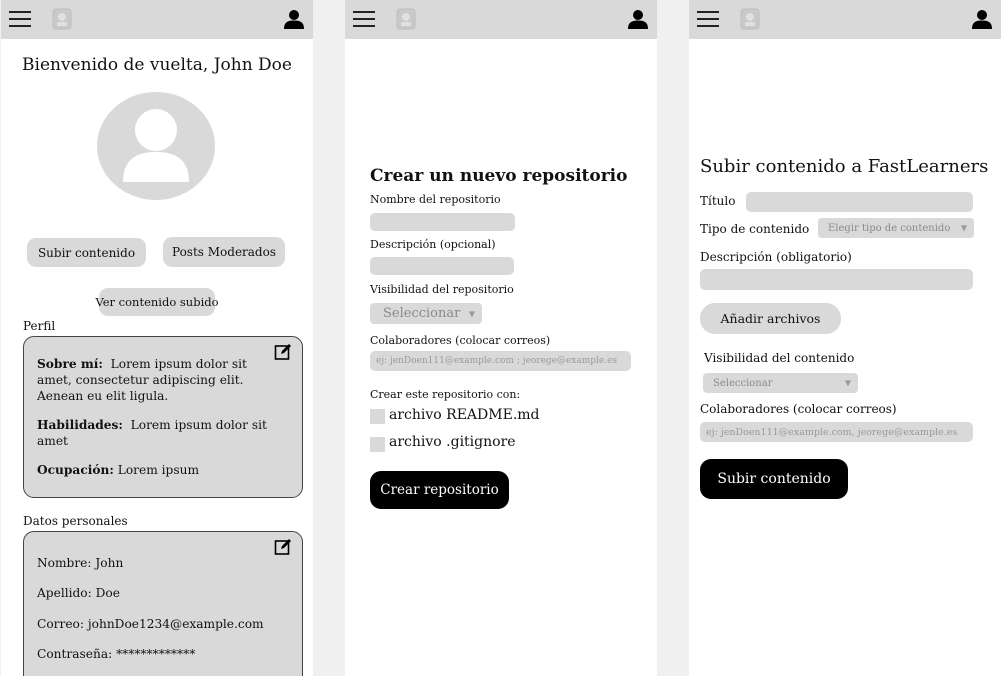 Image resolution: width=1001 pixels, height=676 pixels. I want to click on occupation-value: Lorem ipsum, so click(158, 470).